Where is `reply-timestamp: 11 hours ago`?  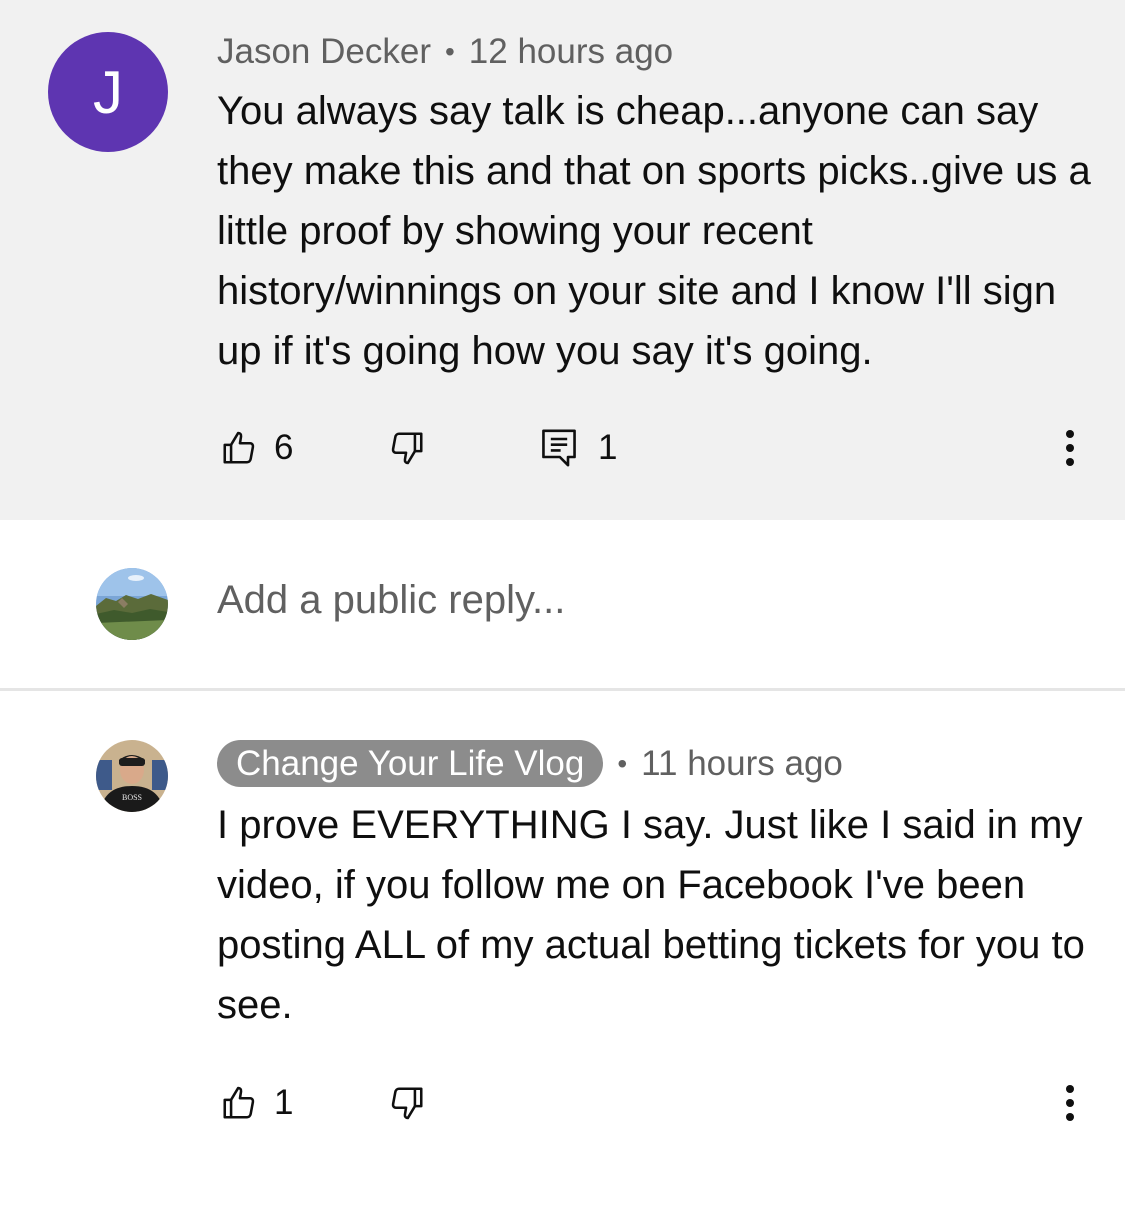 reply-timestamp: 11 hours ago is located at coordinates (742, 763).